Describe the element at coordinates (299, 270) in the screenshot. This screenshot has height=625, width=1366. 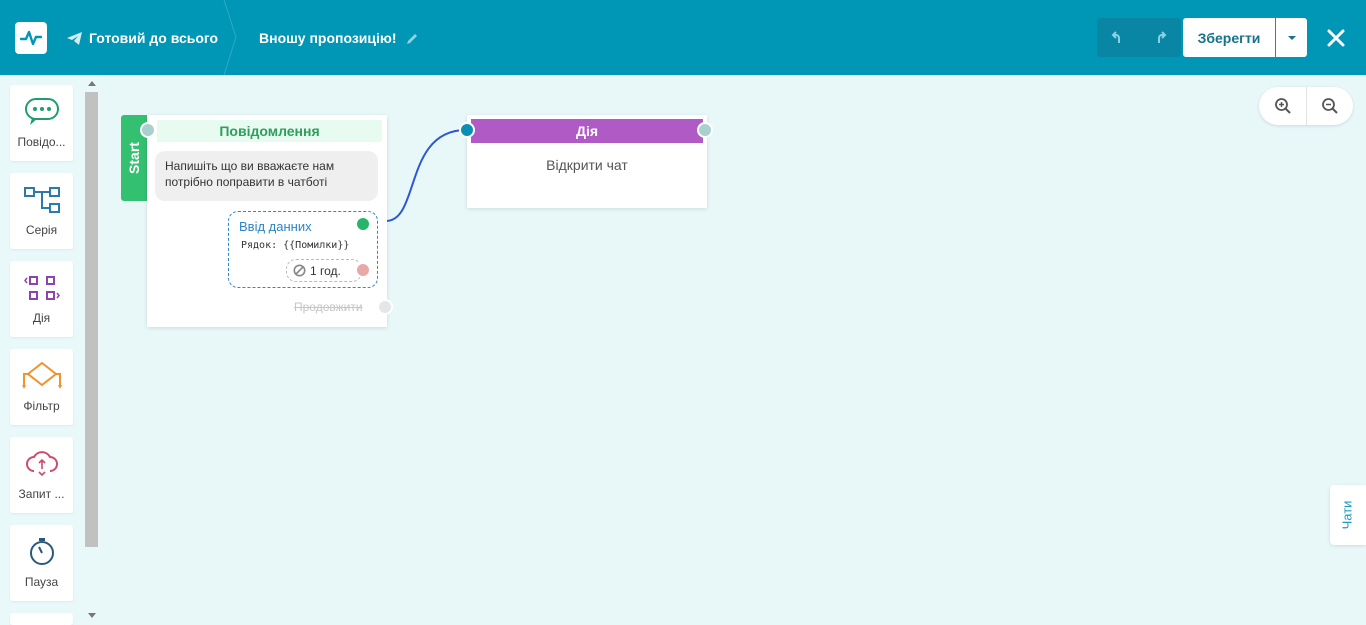
I see `ban-icon` at that location.